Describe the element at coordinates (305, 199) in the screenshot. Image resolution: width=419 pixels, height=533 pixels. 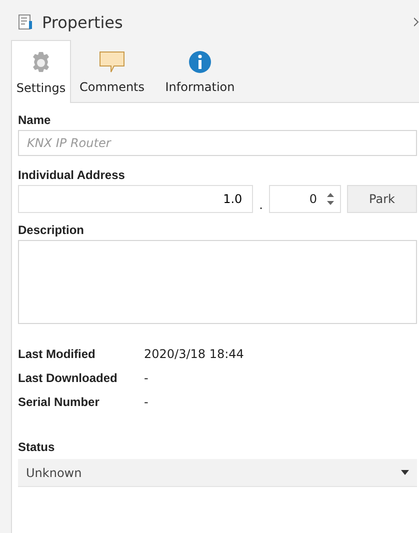
I see `device-spinner: 0` at that location.